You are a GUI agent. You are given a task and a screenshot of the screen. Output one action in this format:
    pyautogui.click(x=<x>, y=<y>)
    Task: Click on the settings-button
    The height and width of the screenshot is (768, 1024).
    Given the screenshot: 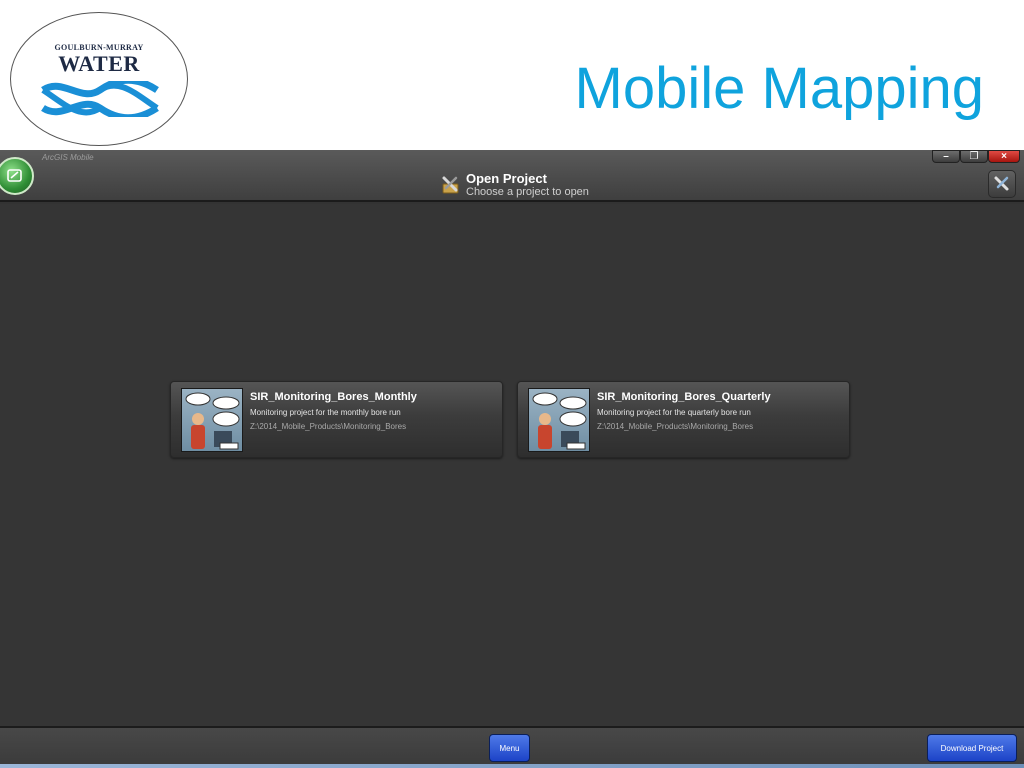 What is the action you would take?
    pyautogui.click(x=1002, y=184)
    